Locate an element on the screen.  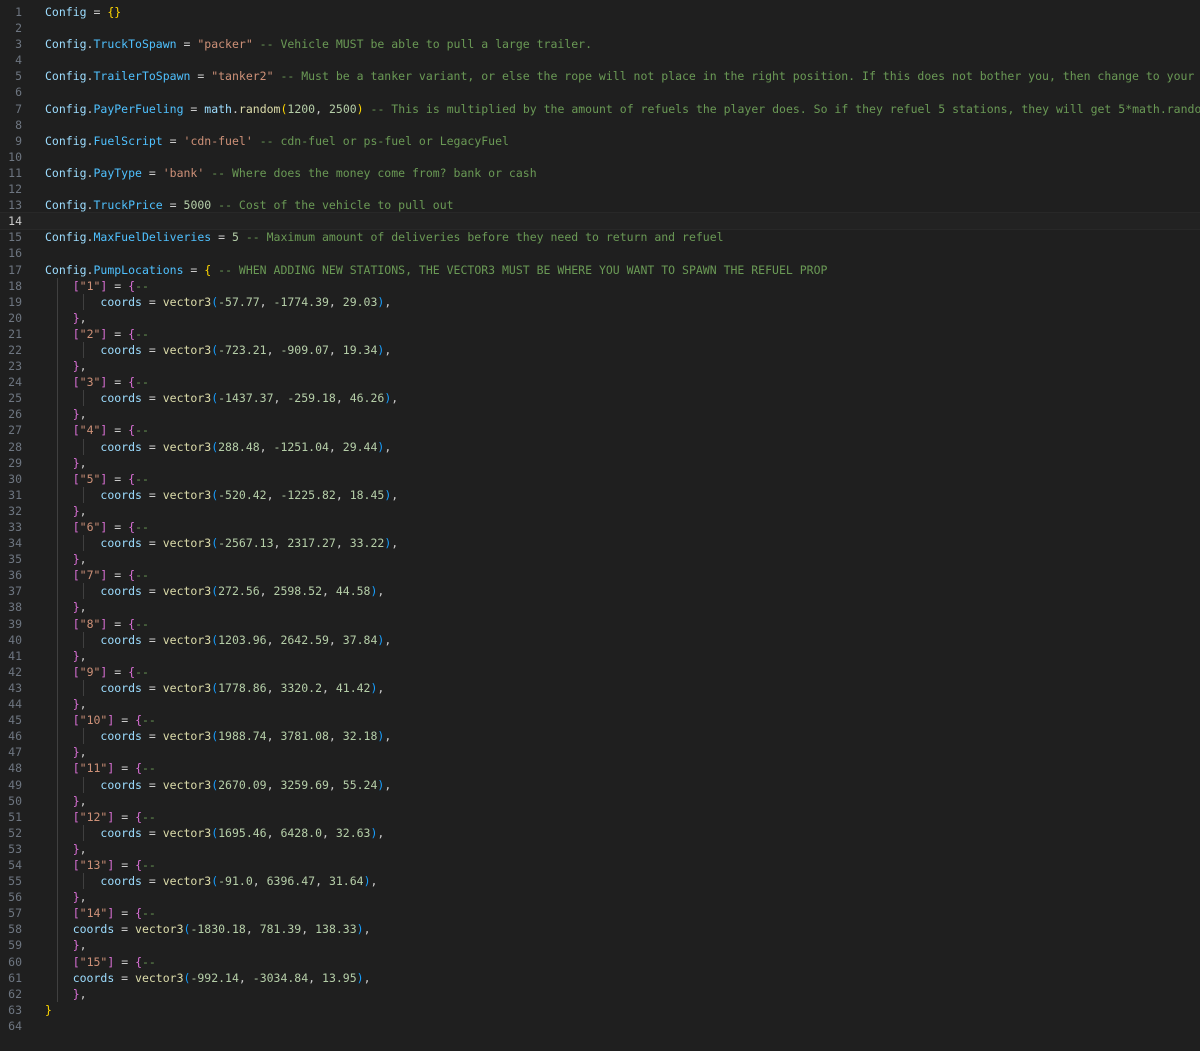
code-line: 51 ["12"] = {-- is located at coordinates (600, 816).